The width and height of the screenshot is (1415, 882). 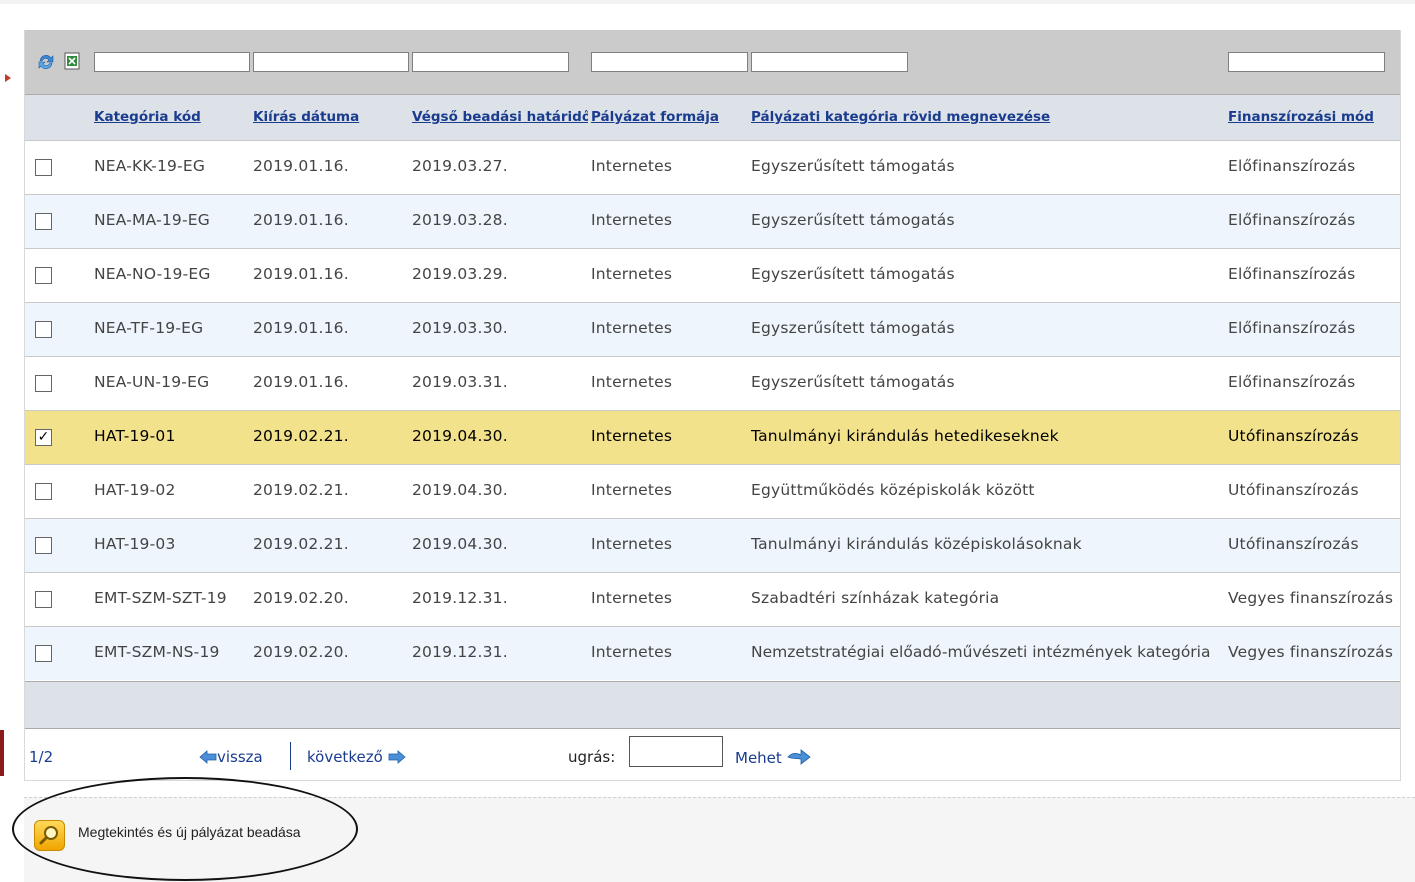 I want to click on pagination-bar: 1/2 vissza következő ugrás: Mehet, so click(x=712, y=754).